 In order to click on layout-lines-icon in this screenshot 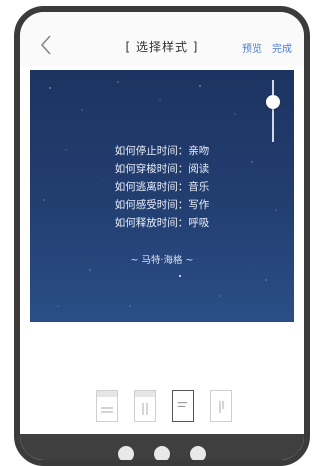, I will do `click(107, 402)`.